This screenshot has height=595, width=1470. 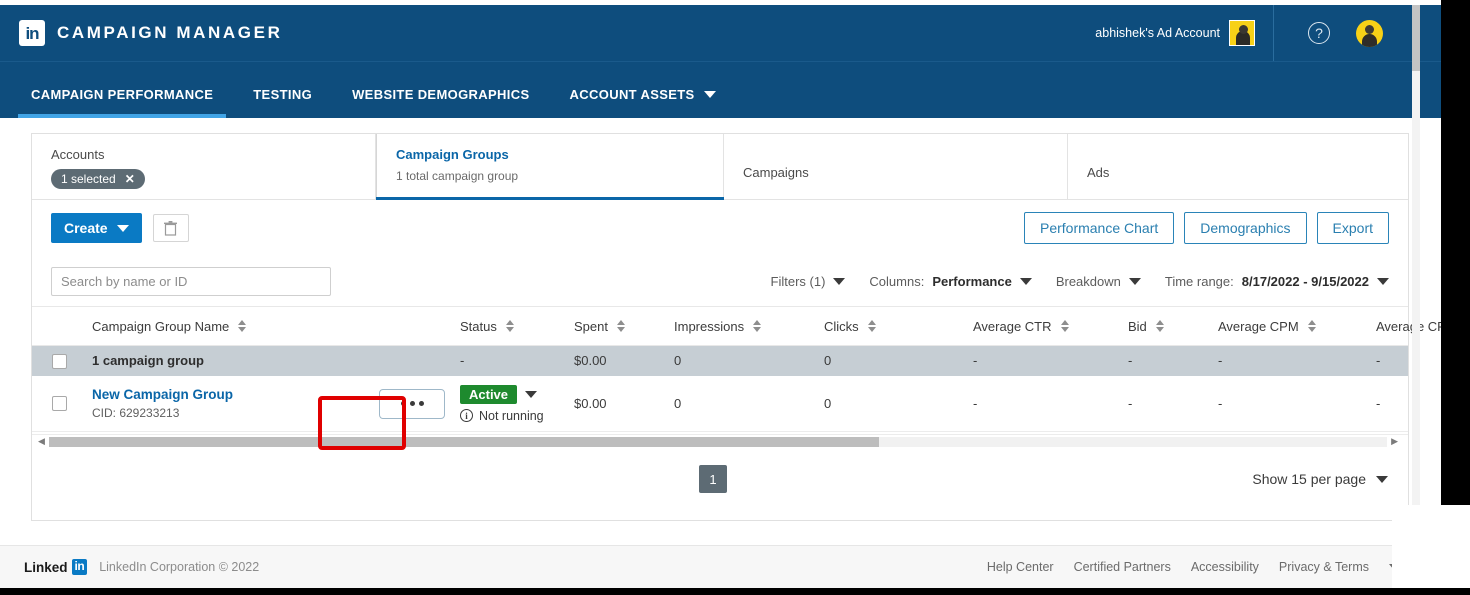 What do you see at coordinates (720, 404) in the screenshot?
I see `table-row: New Campaign Group CID: 629233213 Active` at bounding box center [720, 404].